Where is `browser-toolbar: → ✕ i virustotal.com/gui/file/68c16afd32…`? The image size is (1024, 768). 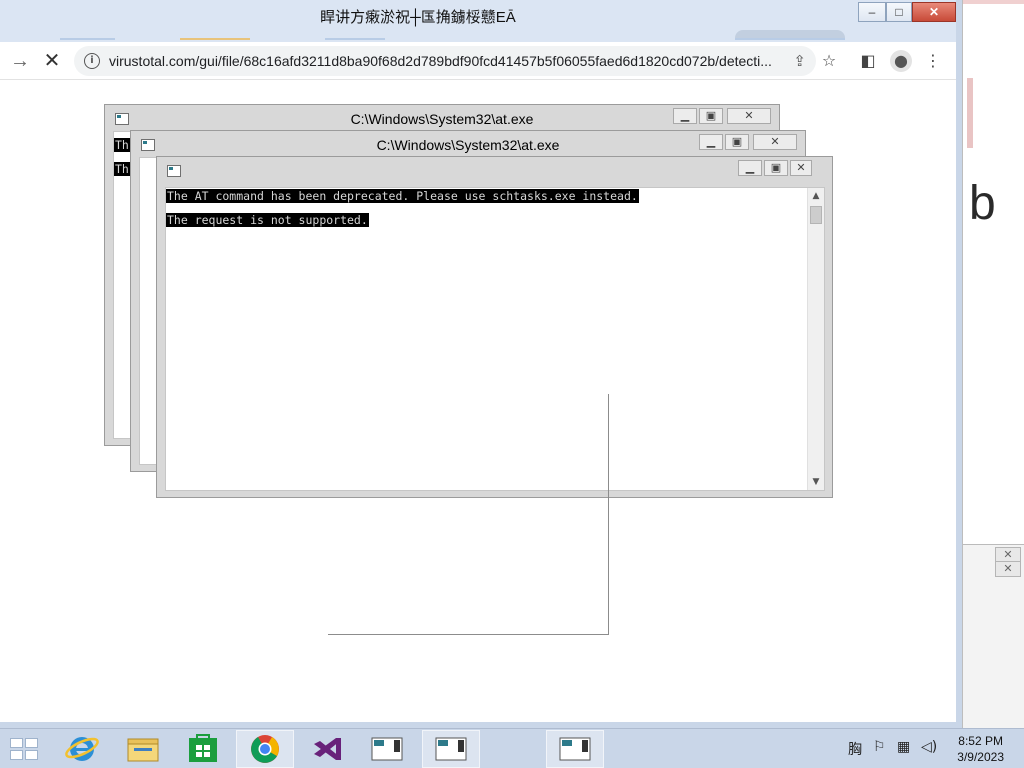
browser-toolbar: → ✕ i virustotal.com/gui/file/68c16afd32… is located at coordinates (478, 61).